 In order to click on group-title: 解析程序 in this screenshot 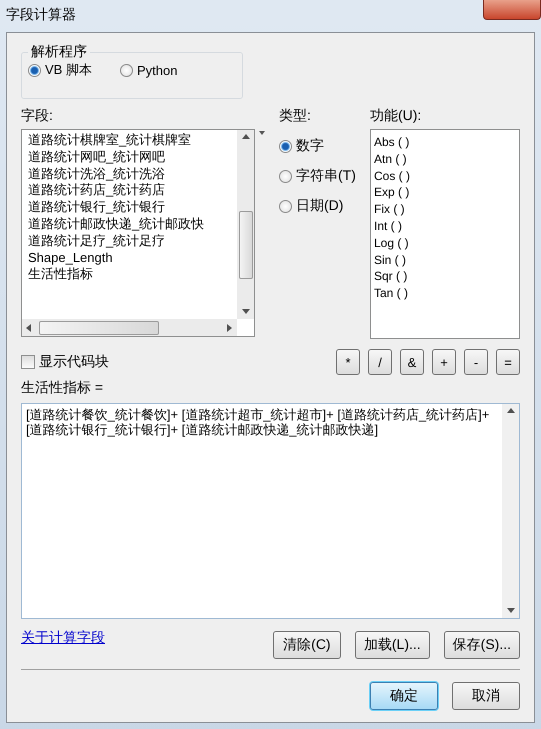, I will do `click(59, 52)`.